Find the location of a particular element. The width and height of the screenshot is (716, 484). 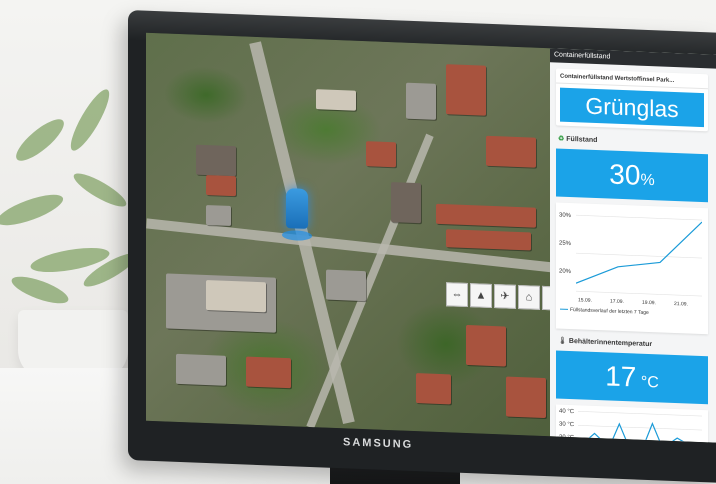

legend-text: Füllstandsverlauf der letzten 7 Tage is located at coordinates (609, 311).